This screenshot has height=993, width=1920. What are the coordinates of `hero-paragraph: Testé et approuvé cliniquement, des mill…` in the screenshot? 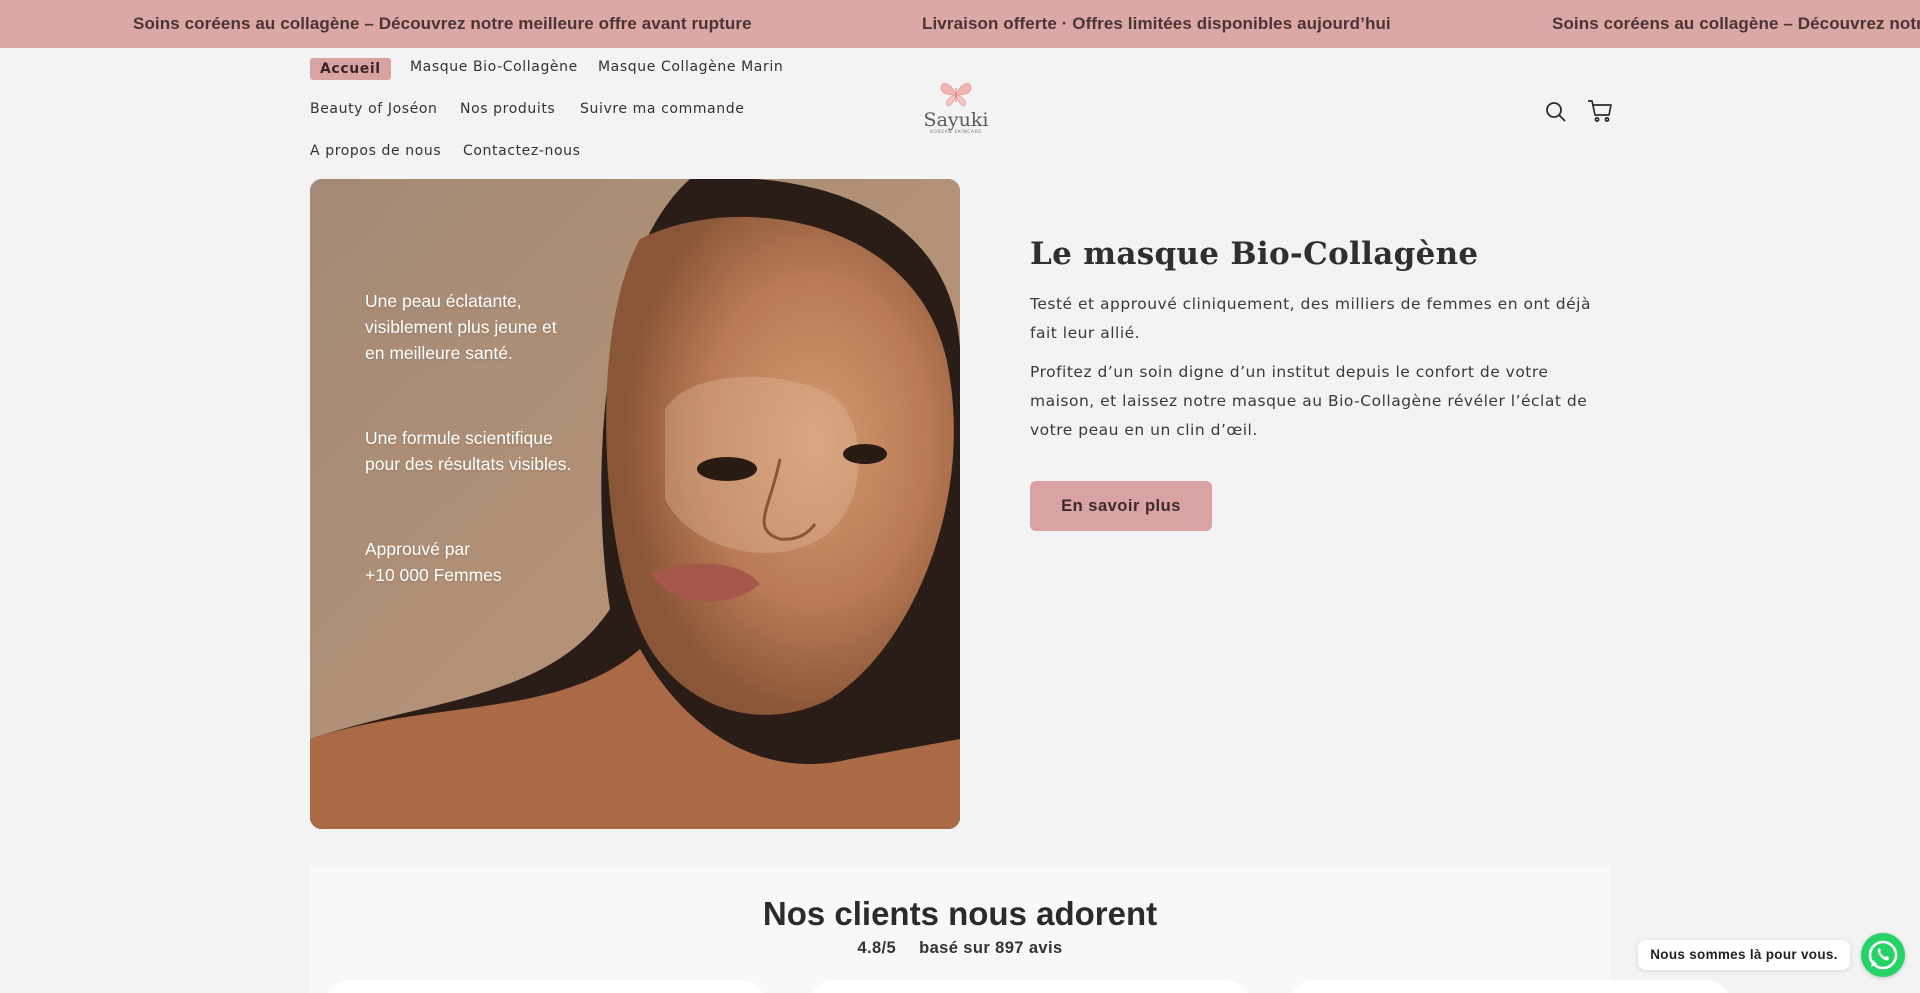 It's located at (1310, 318).